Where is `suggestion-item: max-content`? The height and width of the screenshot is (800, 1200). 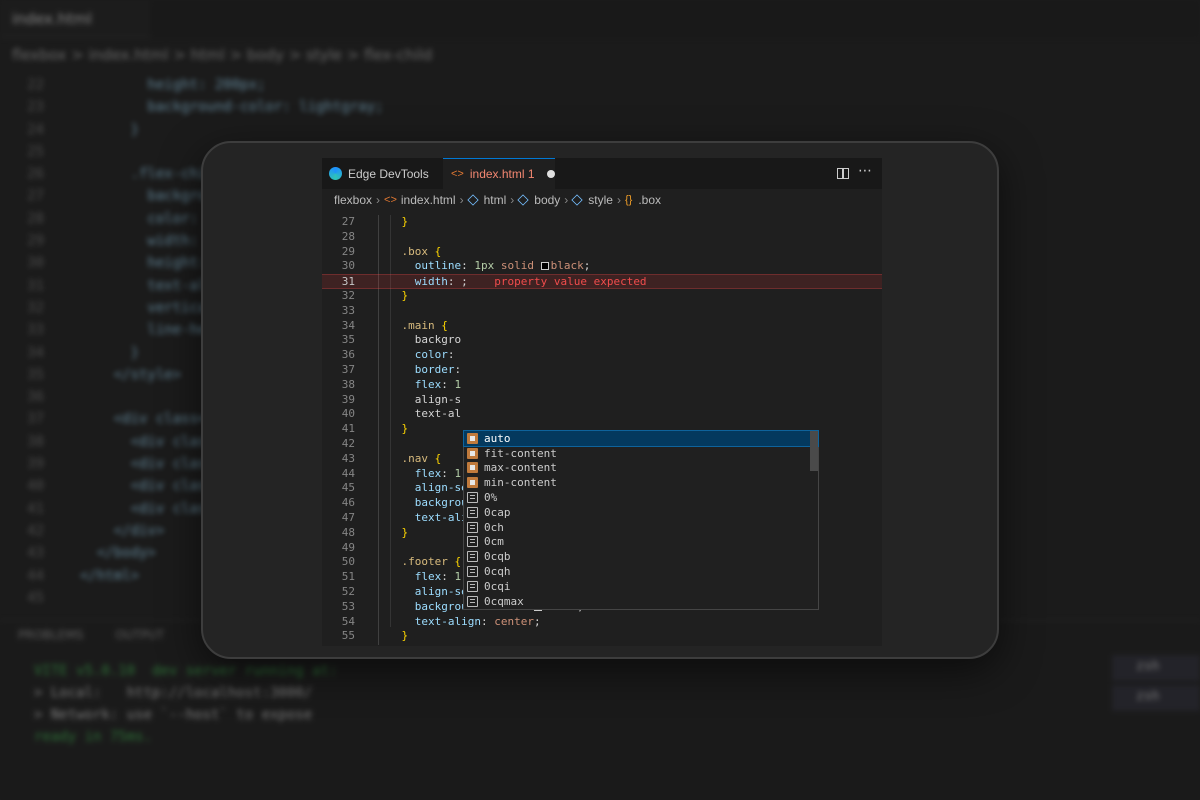 suggestion-item: max-content is located at coordinates (641, 468).